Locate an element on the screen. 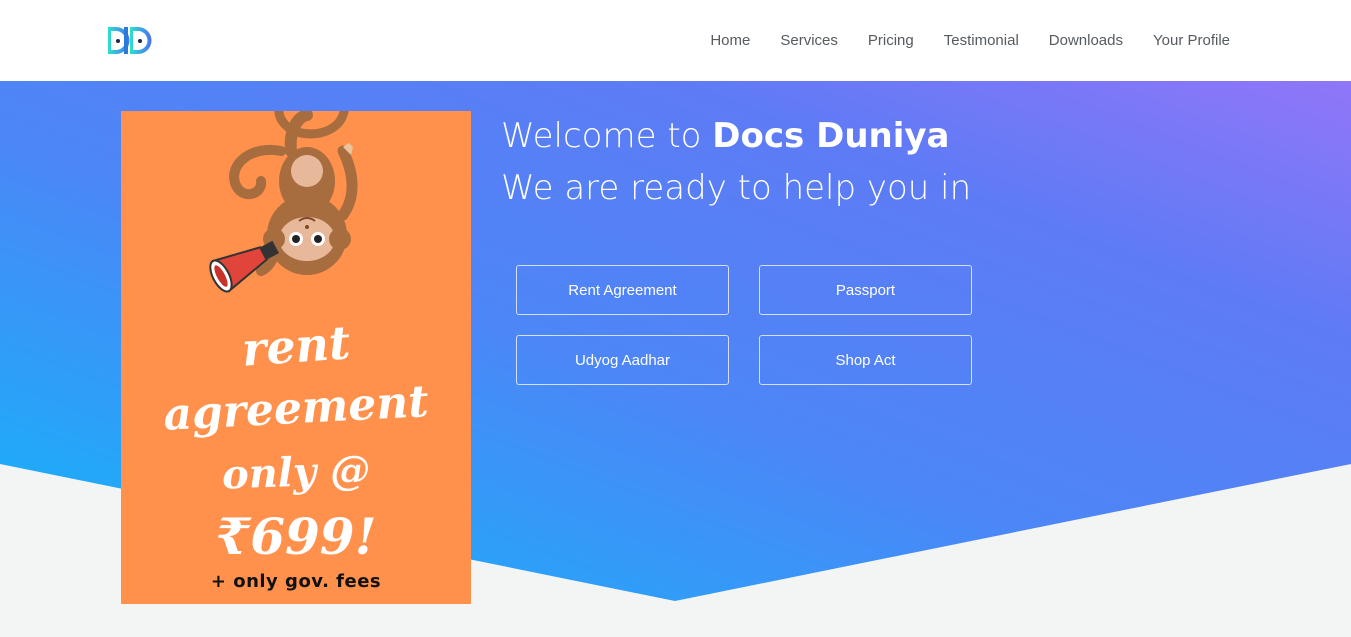 The width and height of the screenshot is (1351, 637). passport-button: Passport is located at coordinates (865, 290).